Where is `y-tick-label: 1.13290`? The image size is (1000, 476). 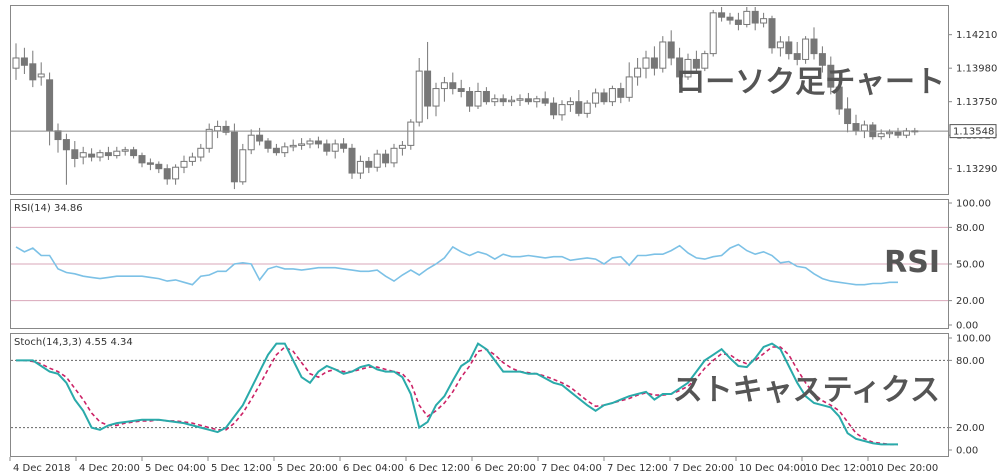
y-tick-label: 1.13290 is located at coordinates (976, 169).